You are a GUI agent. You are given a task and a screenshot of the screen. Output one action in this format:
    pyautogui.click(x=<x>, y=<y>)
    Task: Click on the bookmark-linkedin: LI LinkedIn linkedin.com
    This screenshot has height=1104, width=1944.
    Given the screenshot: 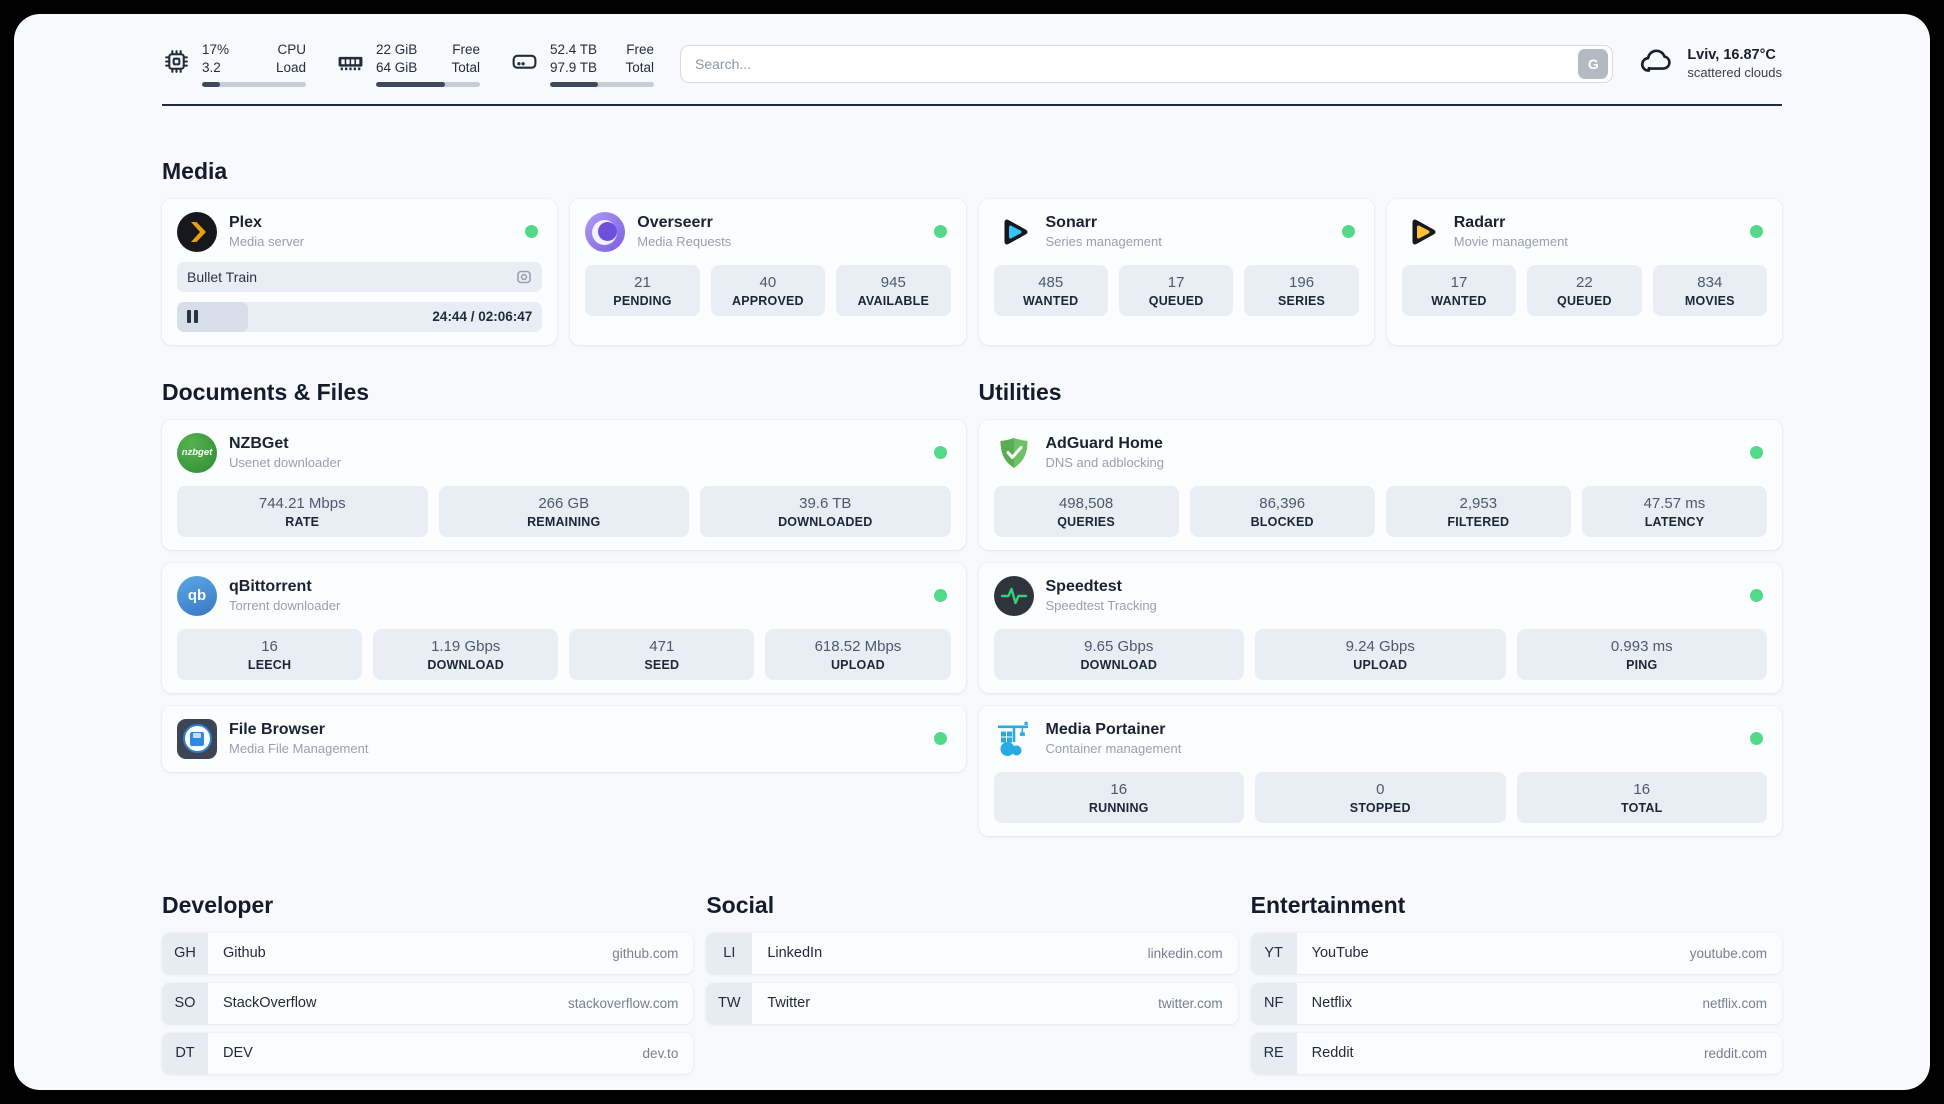 What is the action you would take?
    pyautogui.click(x=972, y=953)
    